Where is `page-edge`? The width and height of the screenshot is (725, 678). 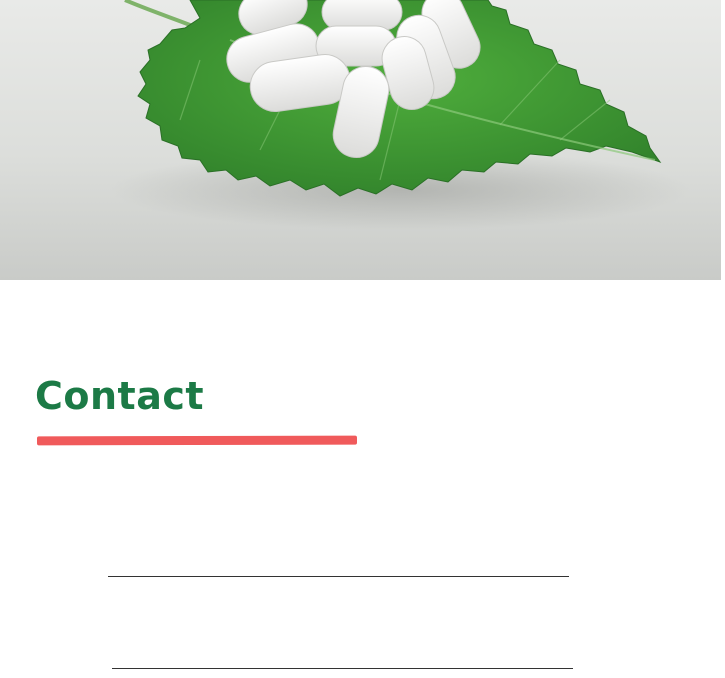
page-edge is located at coordinates (723, 140).